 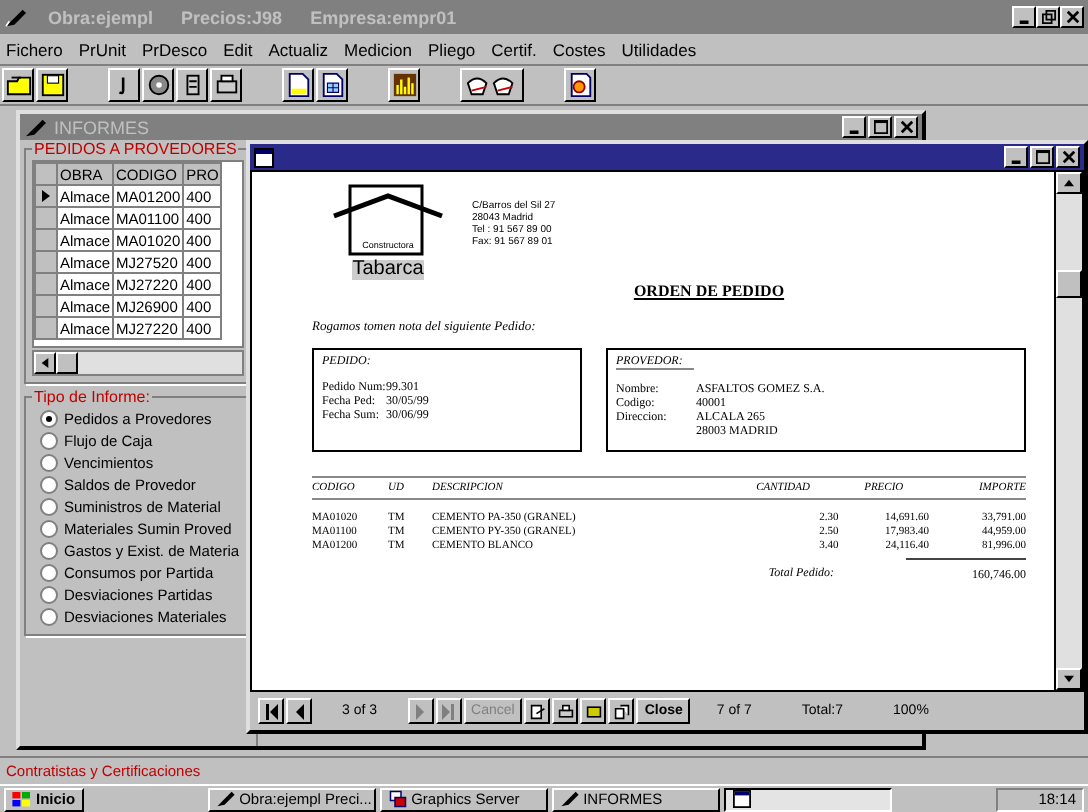 I want to click on scroll-down-button, so click(x=1069, y=679).